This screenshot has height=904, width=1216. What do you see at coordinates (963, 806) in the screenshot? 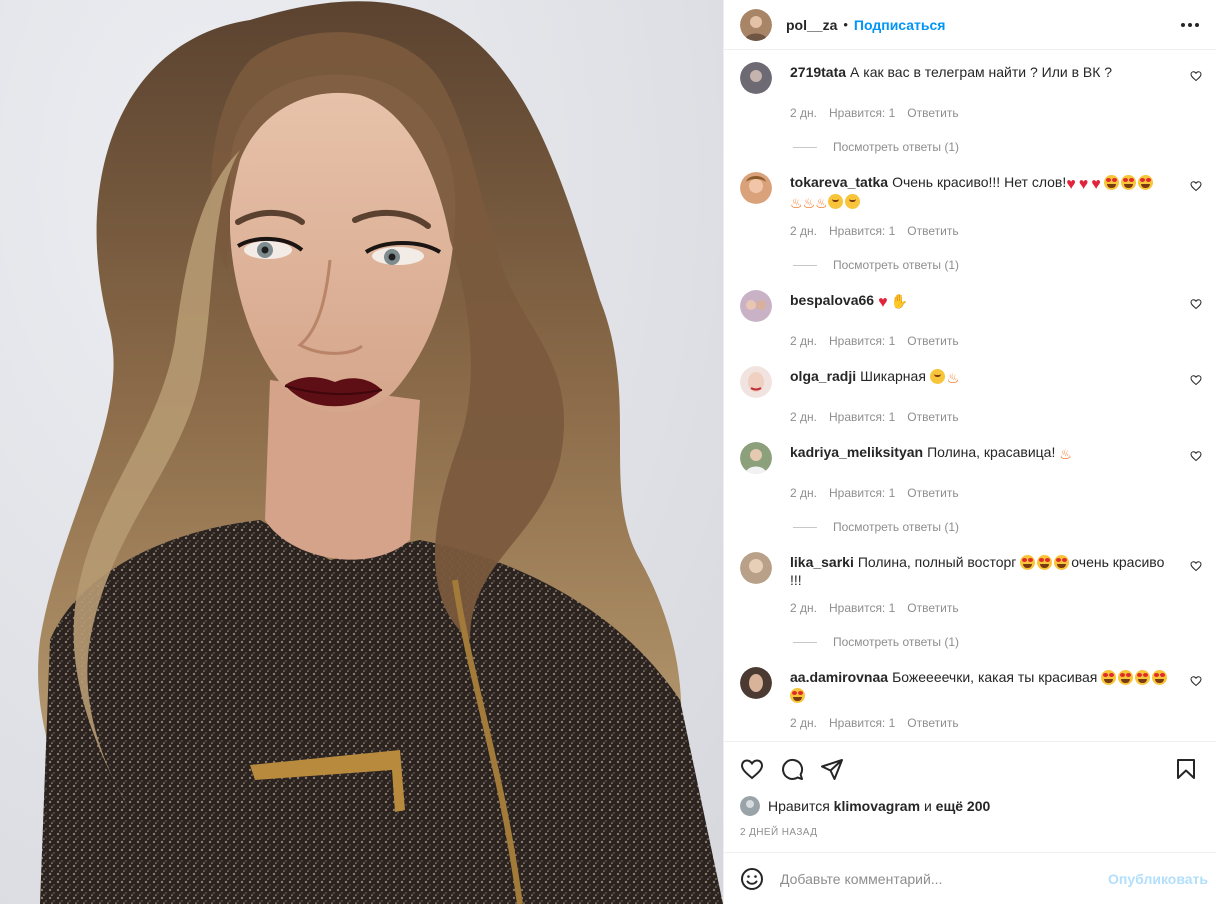
I see `likes-more-link: ещё 200` at bounding box center [963, 806].